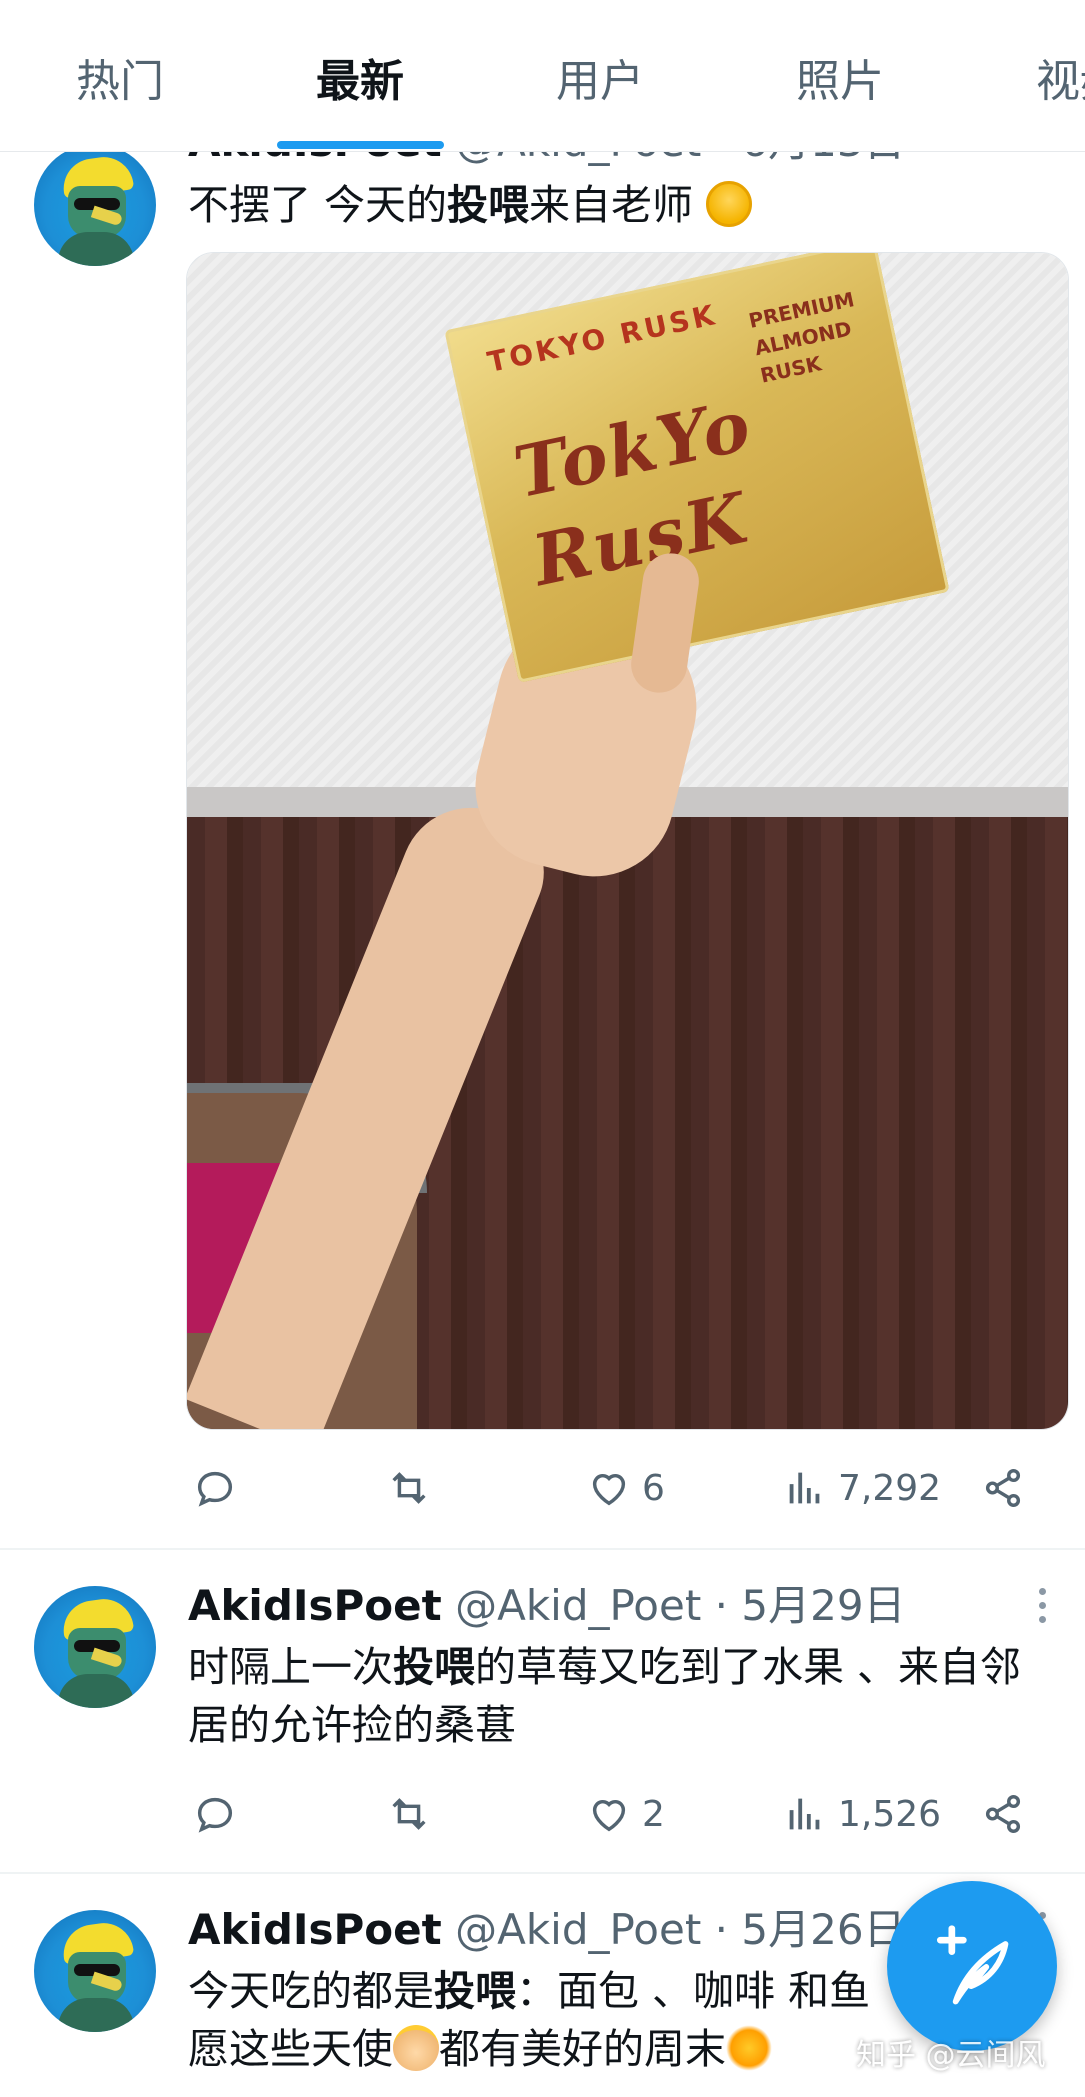 This screenshot has height=2097, width=1085. I want to click on tab-videos: 视频, so click(1060, 82).